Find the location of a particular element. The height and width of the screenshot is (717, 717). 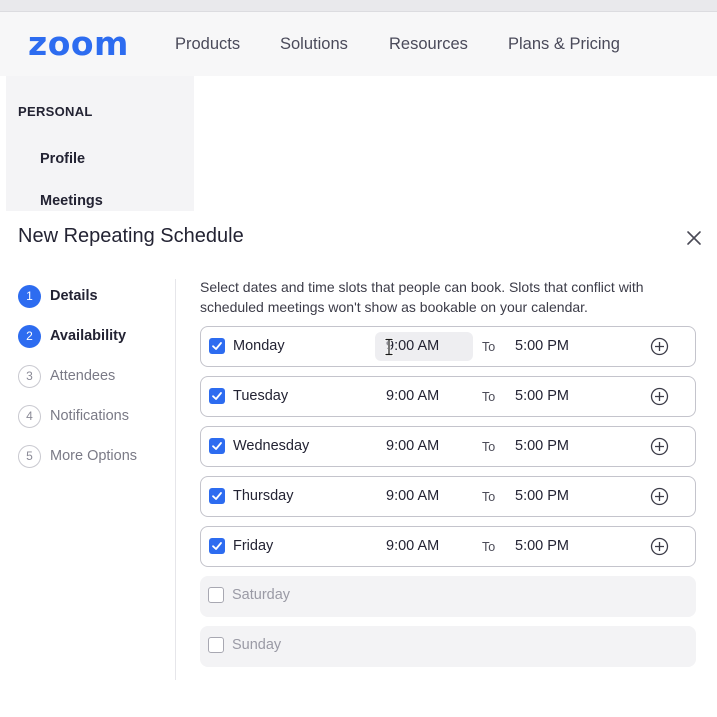

close-button is located at coordinates (694, 238).